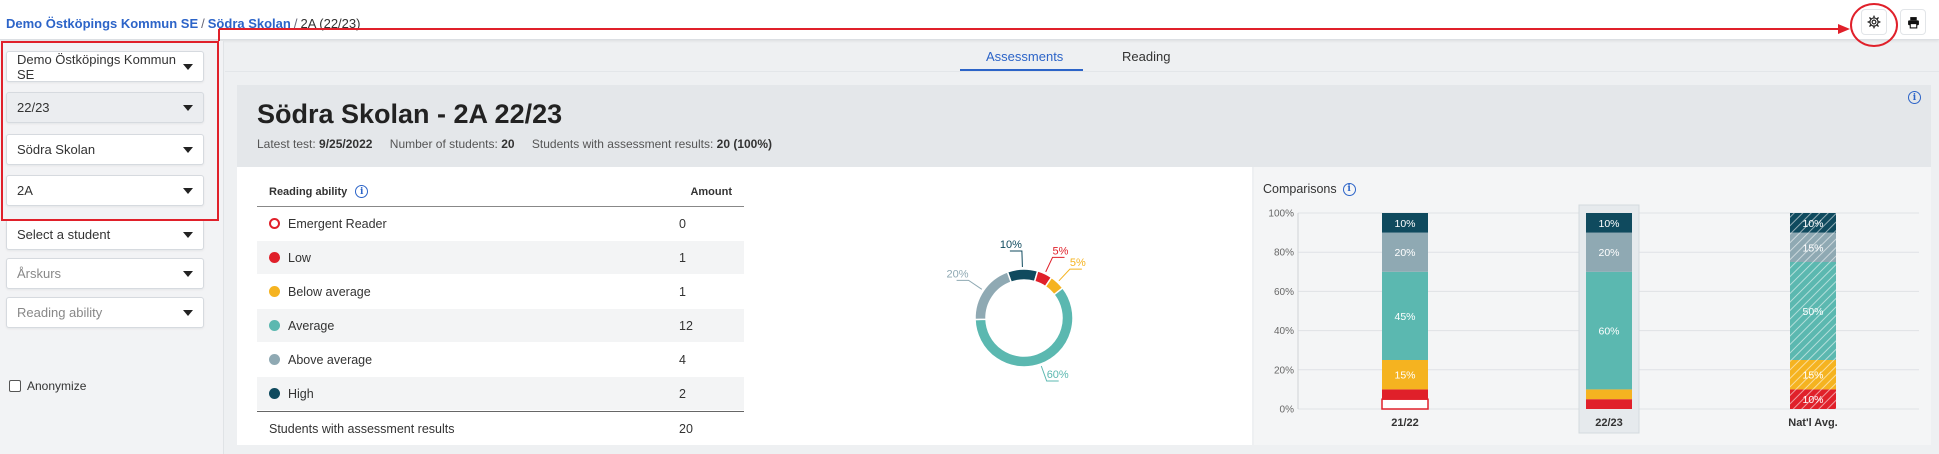  I want to click on page-title: Södra Skolan - 2A 22/23, so click(410, 114).